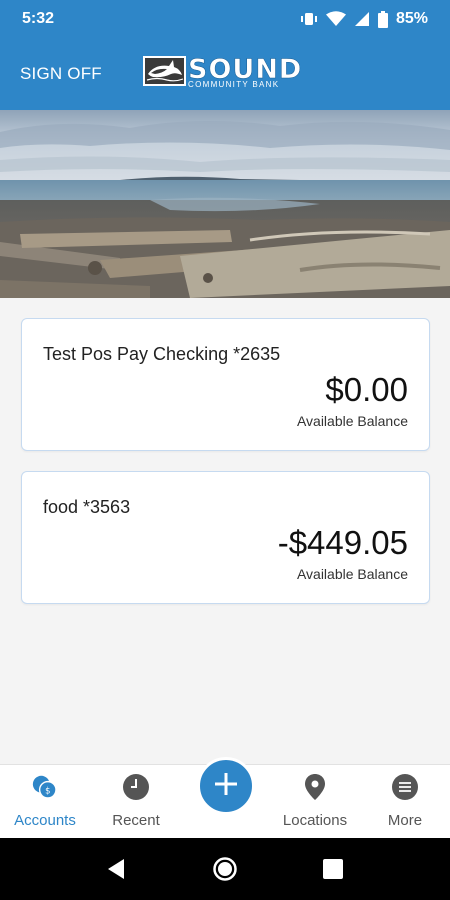 The width and height of the screenshot is (450, 900). I want to click on add-button, so click(226, 786).